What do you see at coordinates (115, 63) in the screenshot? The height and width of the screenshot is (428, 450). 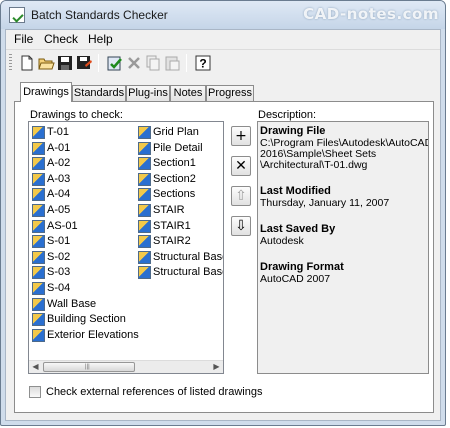 I see `check-standards-icon` at bounding box center [115, 63].